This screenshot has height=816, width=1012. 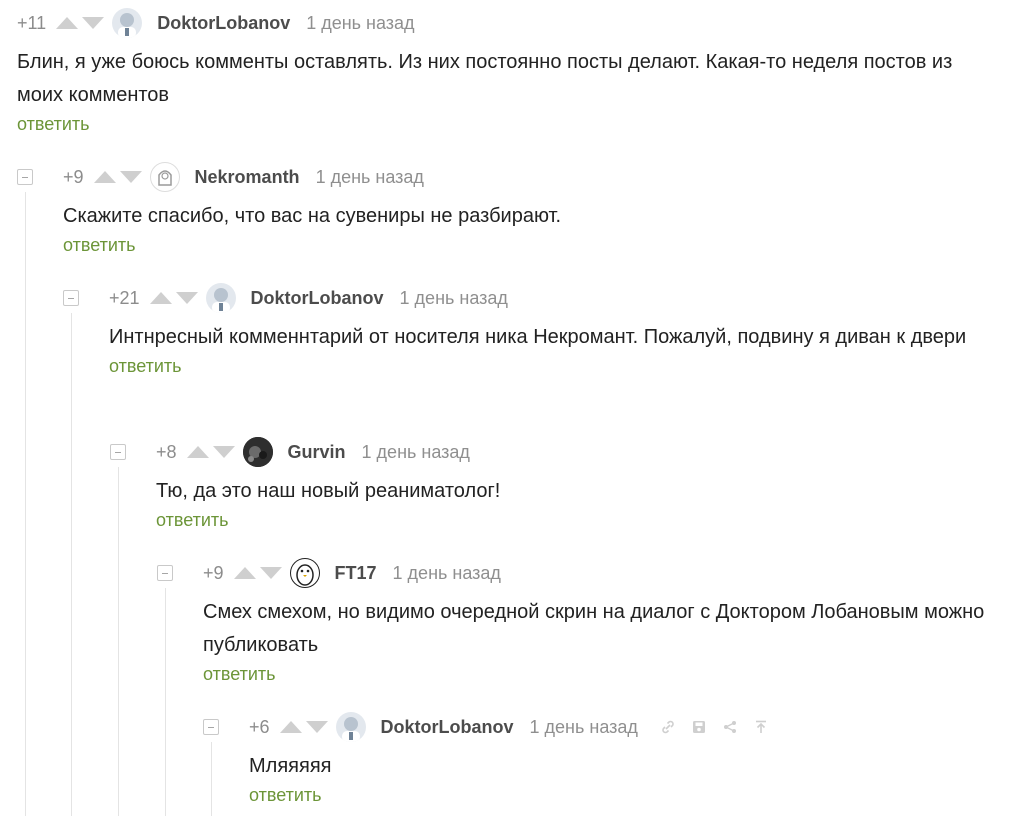 I want to click on comment-text: Тю, да это наш новый реаниматолог!, so click(x=328, y=491).